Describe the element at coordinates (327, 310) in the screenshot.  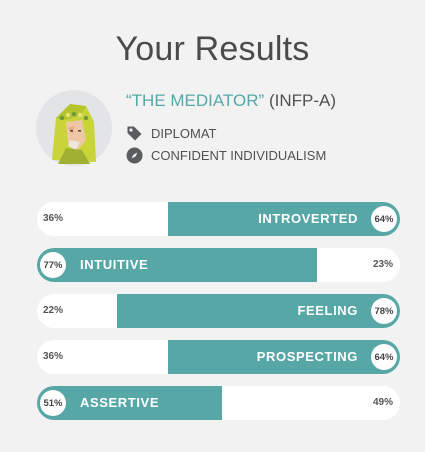
I see `trait-label: FEELING` at that location.